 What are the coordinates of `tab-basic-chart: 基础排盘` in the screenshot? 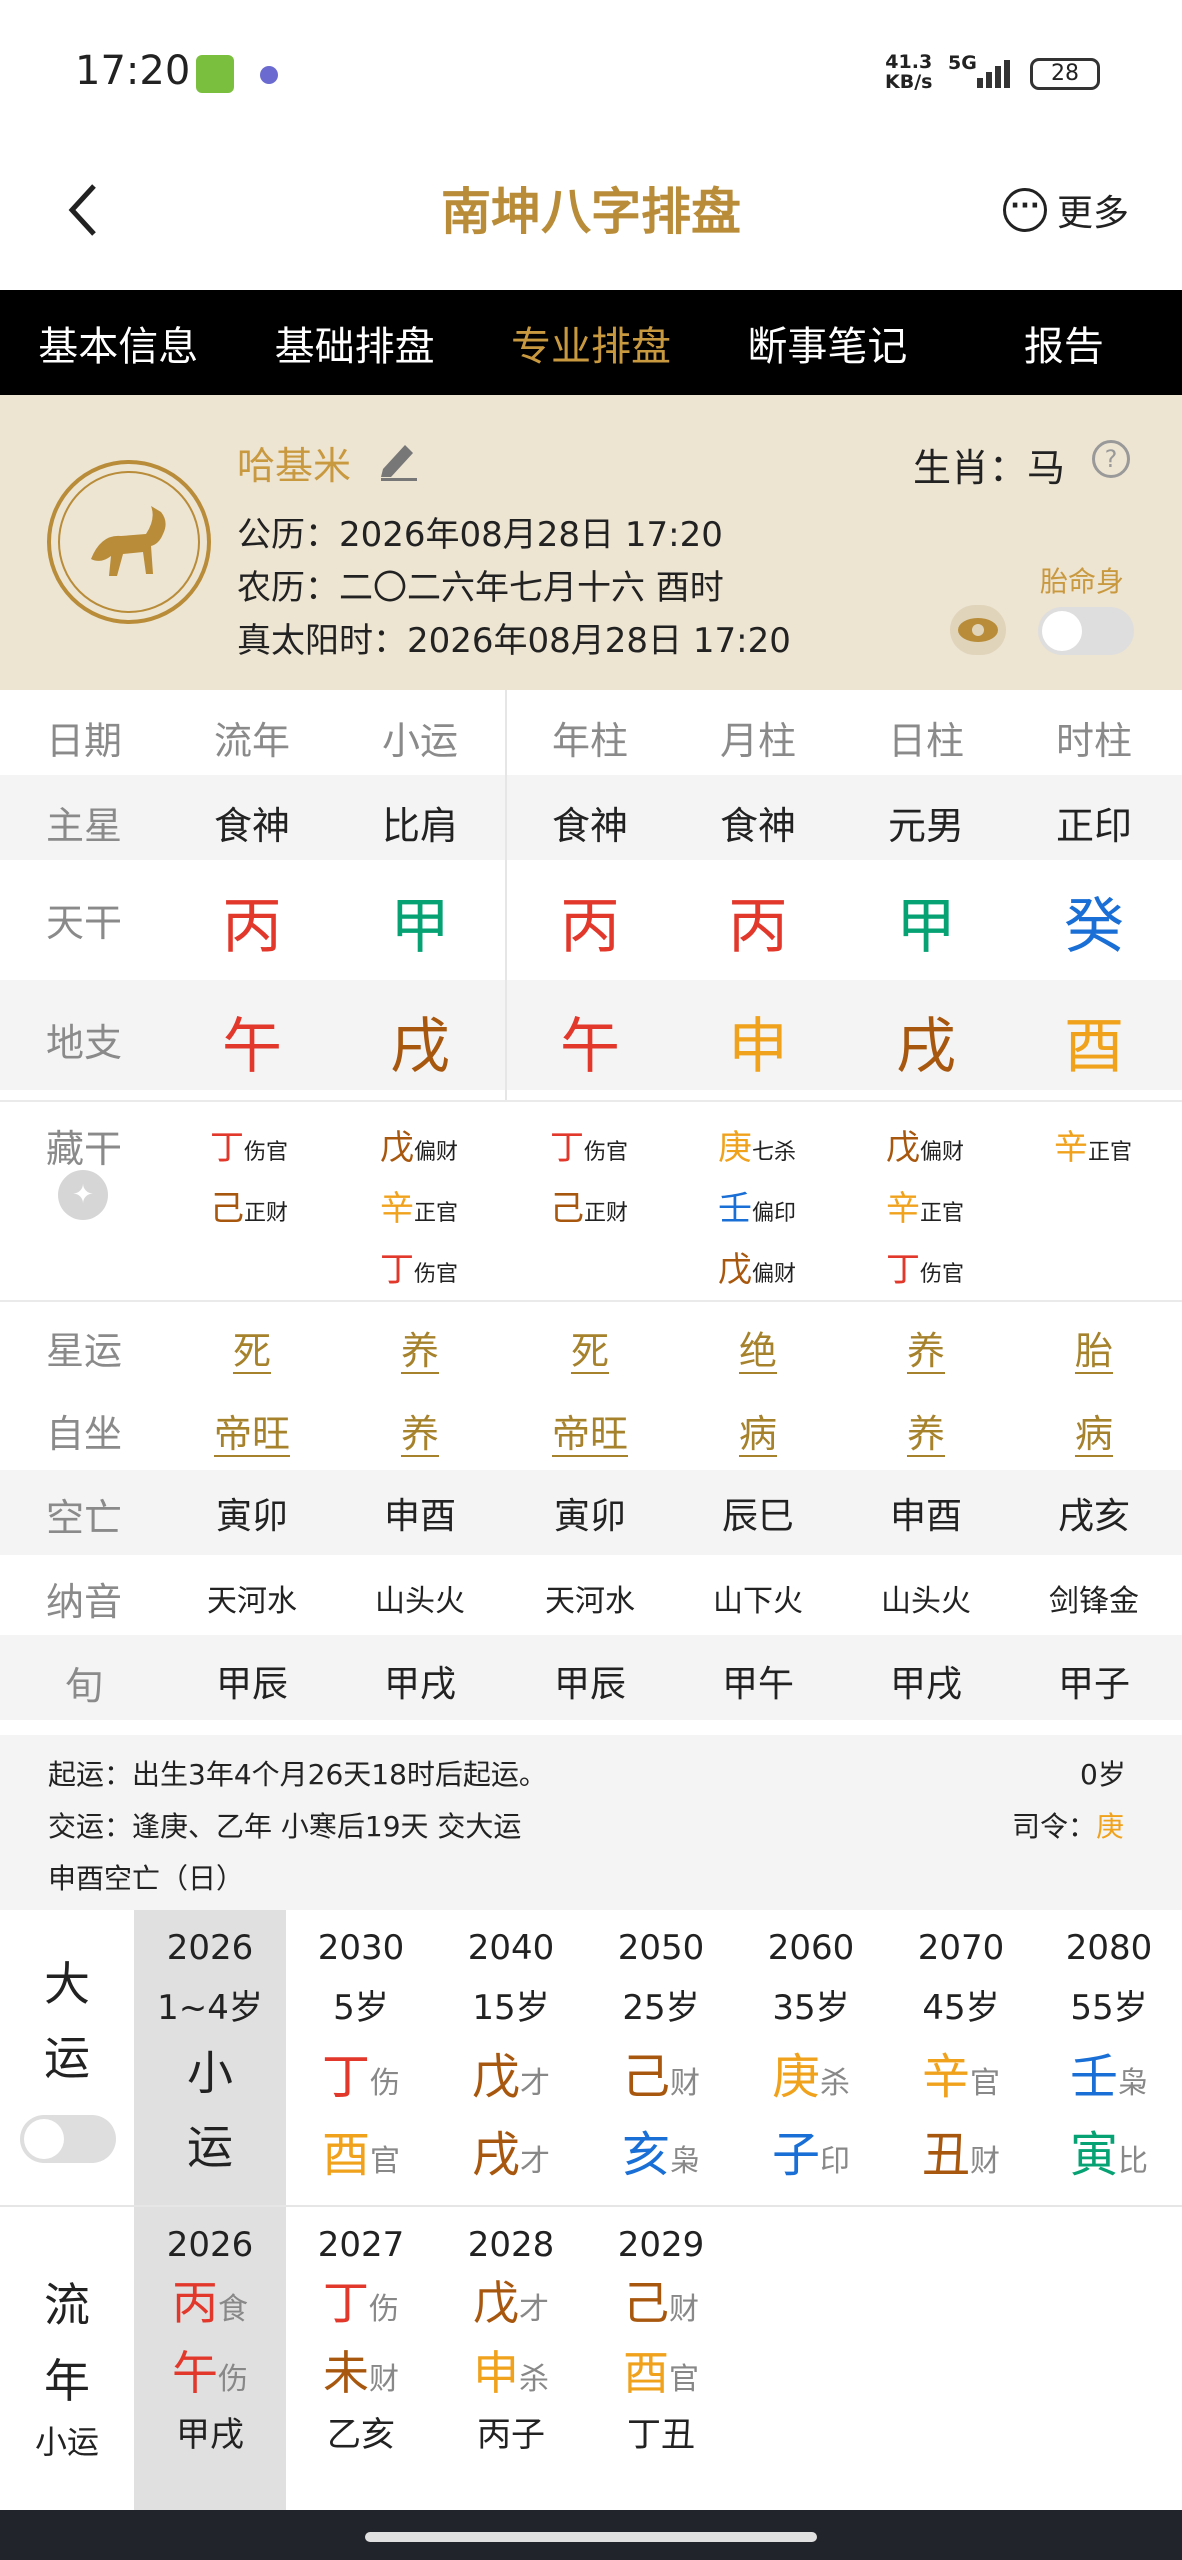 It's located at (354, 343).